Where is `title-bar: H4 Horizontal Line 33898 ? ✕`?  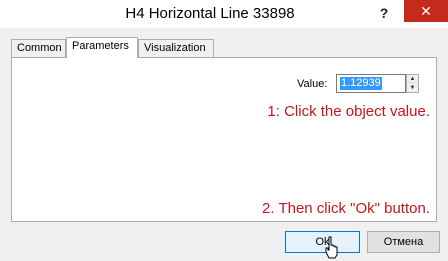
title-bar: H4 Horizontal Line 33898 ? ✕ is located at coordinates (224, 14).